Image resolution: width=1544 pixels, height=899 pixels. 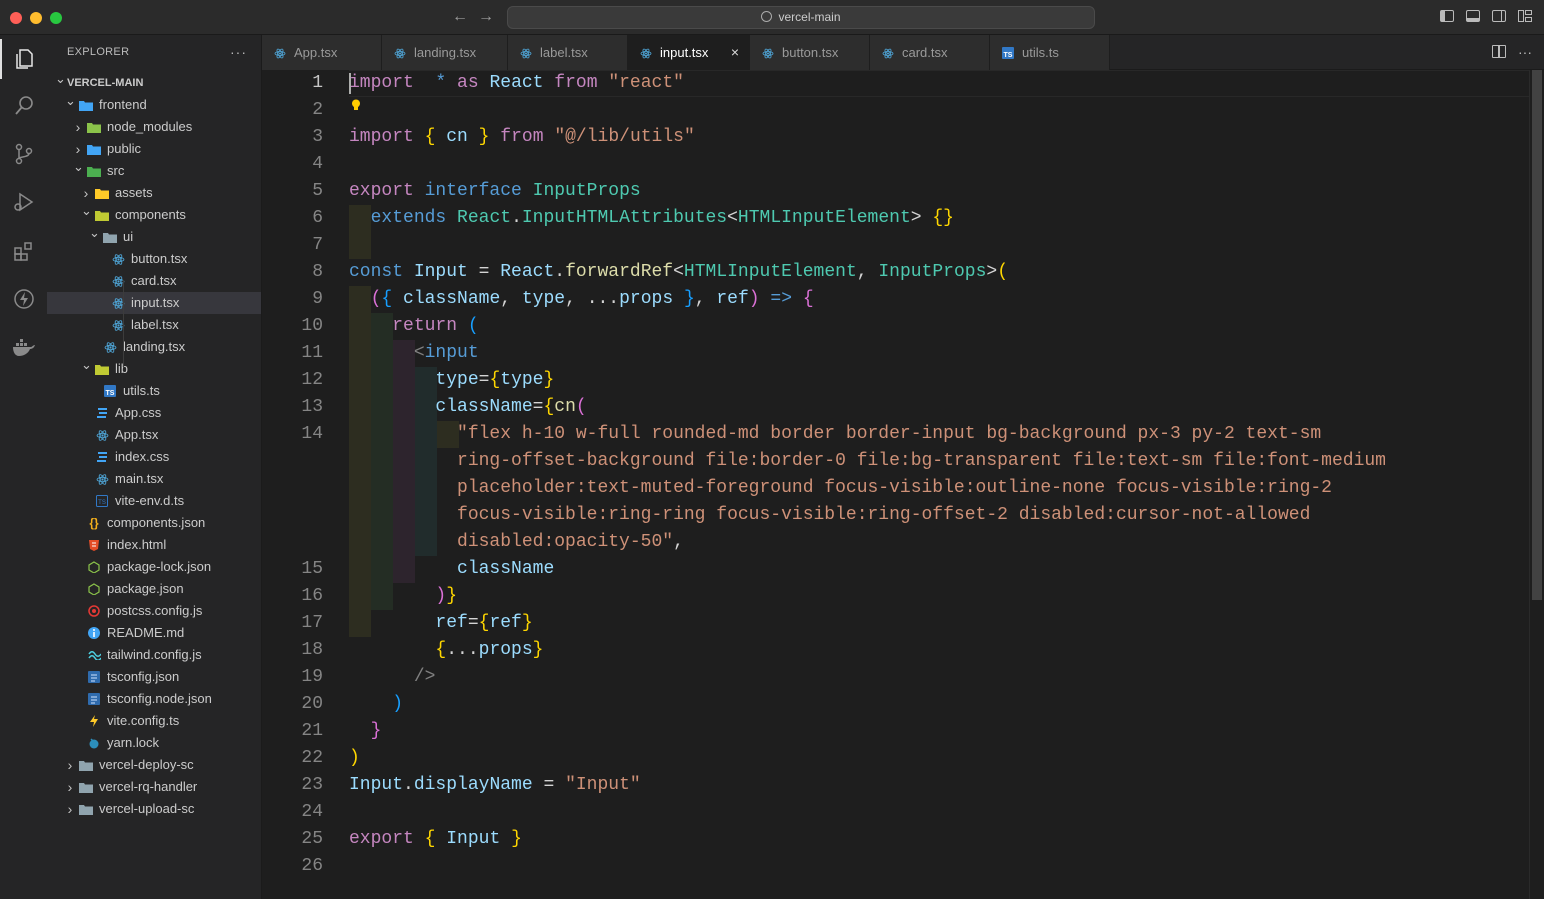 I want to click on split-editor-icon, so click(x=1499, y=51).